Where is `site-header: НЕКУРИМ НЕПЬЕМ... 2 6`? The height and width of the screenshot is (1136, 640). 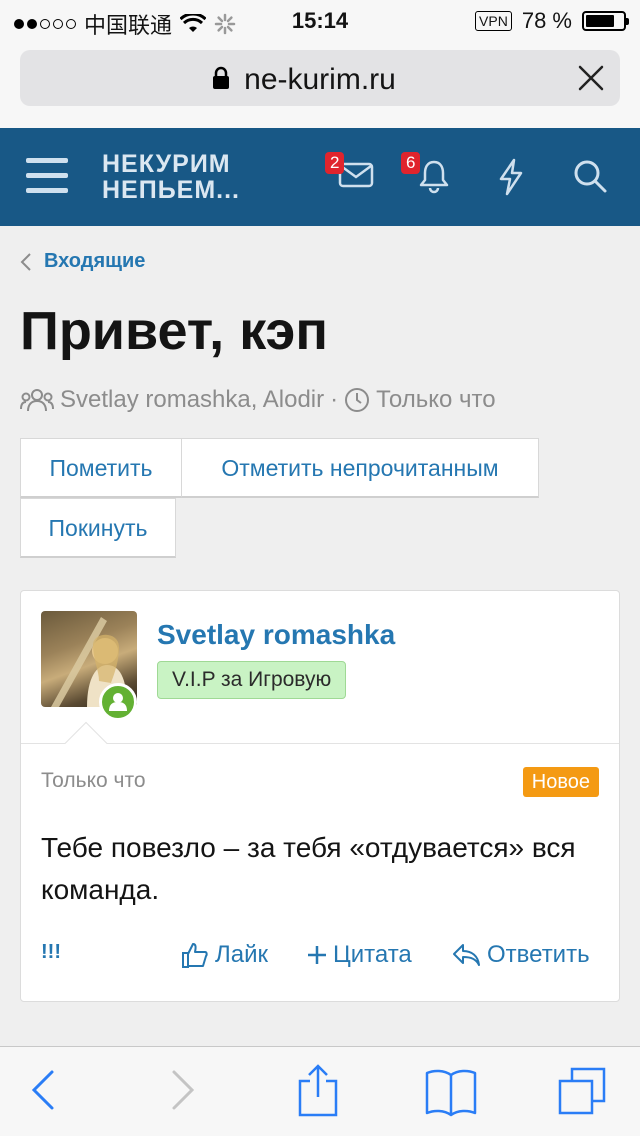 site-header: НЕКУРИМ НЕПЬЕМ... 2 6 is located at coordinates (320, 177).